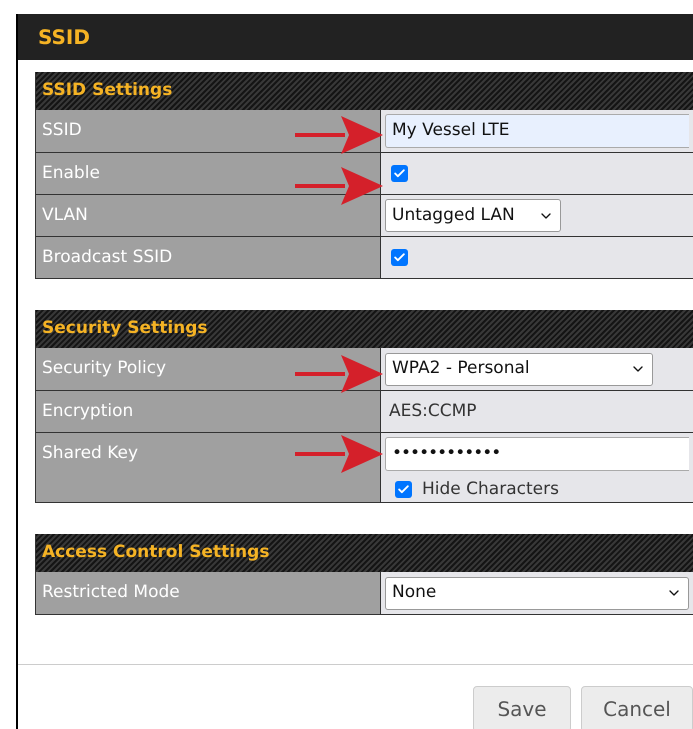  What do you see at coordinates (490, 489) in the screenshot?
I see `hide-characters-label: Hide Characters` at bounding box center [490, 489].